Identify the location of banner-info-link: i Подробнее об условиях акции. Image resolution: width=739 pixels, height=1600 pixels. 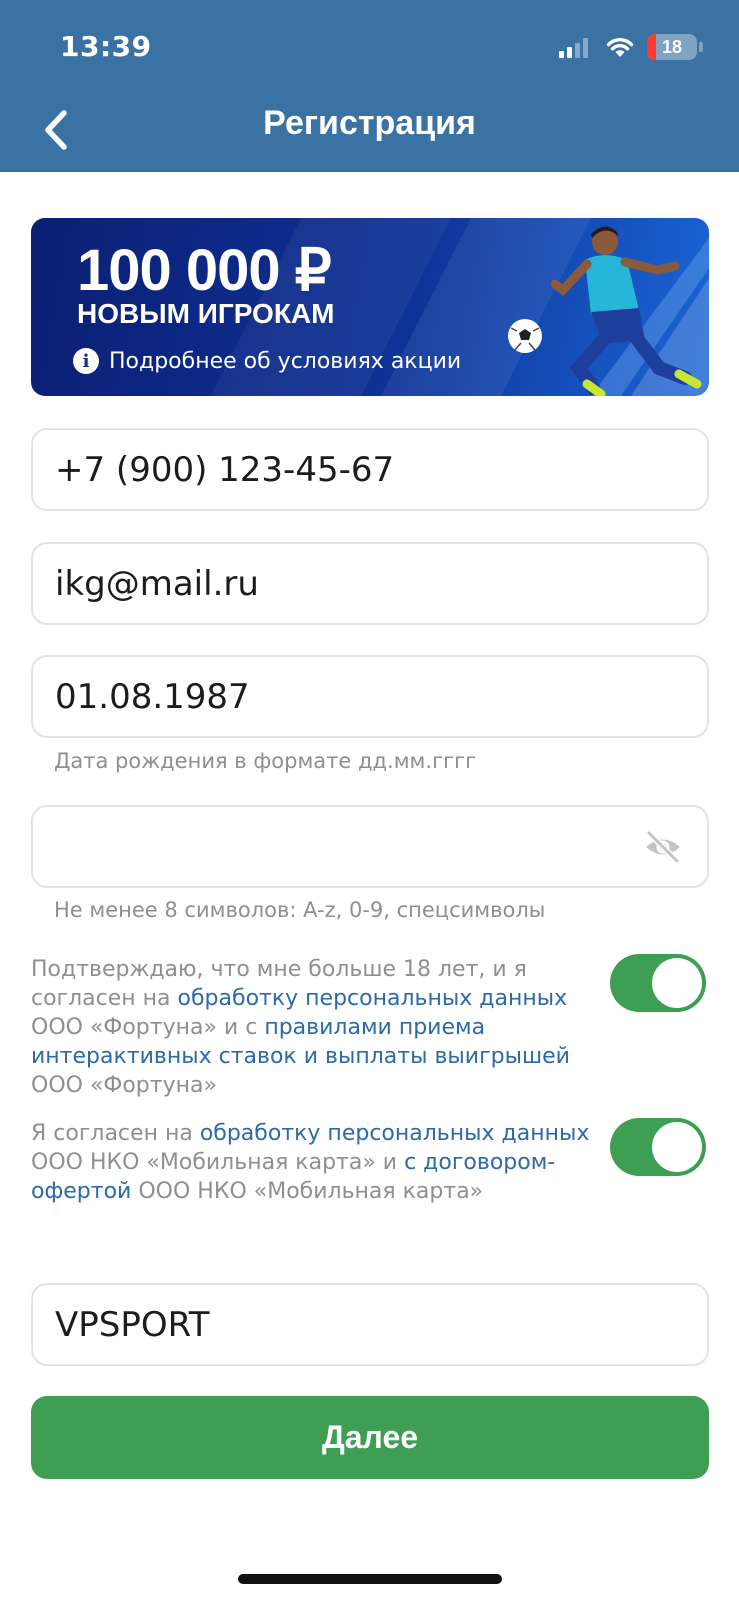
(267, 361).